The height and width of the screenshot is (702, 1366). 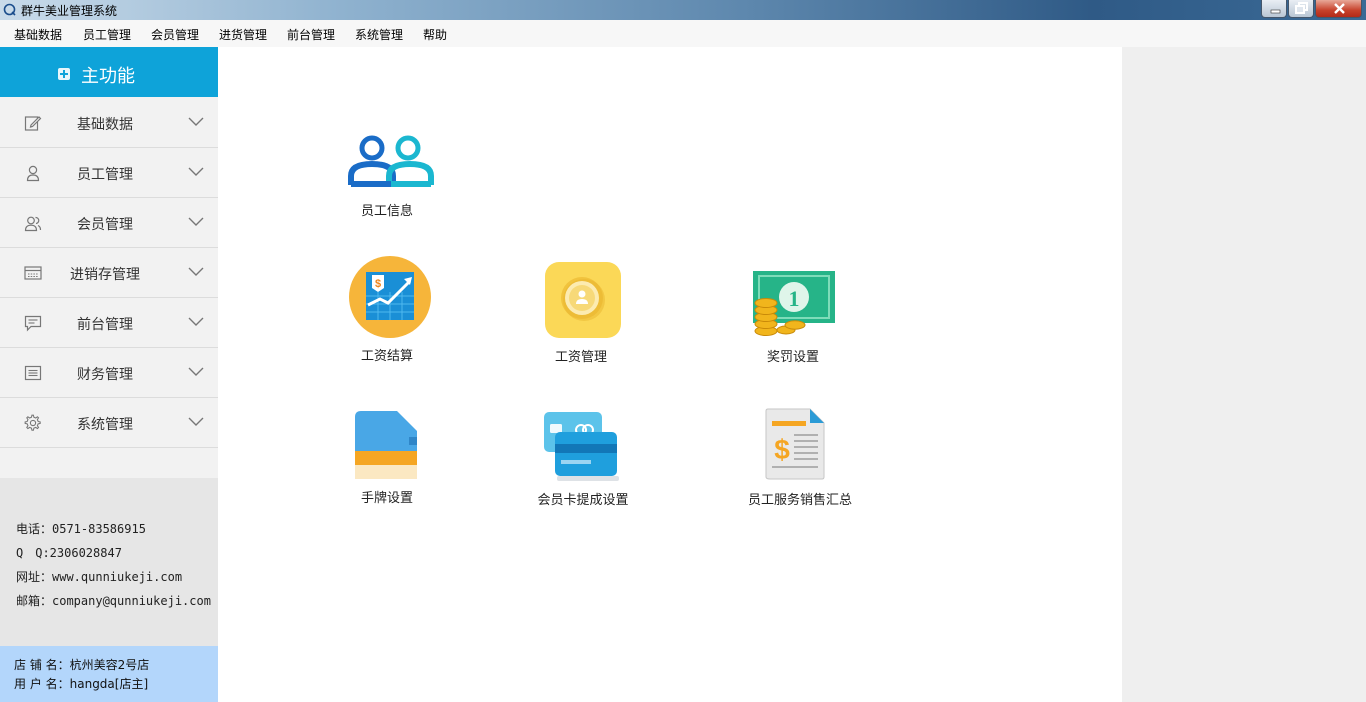 What do you see at coordinates (435, 34) in the screenshot?
I see `menu-help: 帮助` at bounding box center [435, 34].